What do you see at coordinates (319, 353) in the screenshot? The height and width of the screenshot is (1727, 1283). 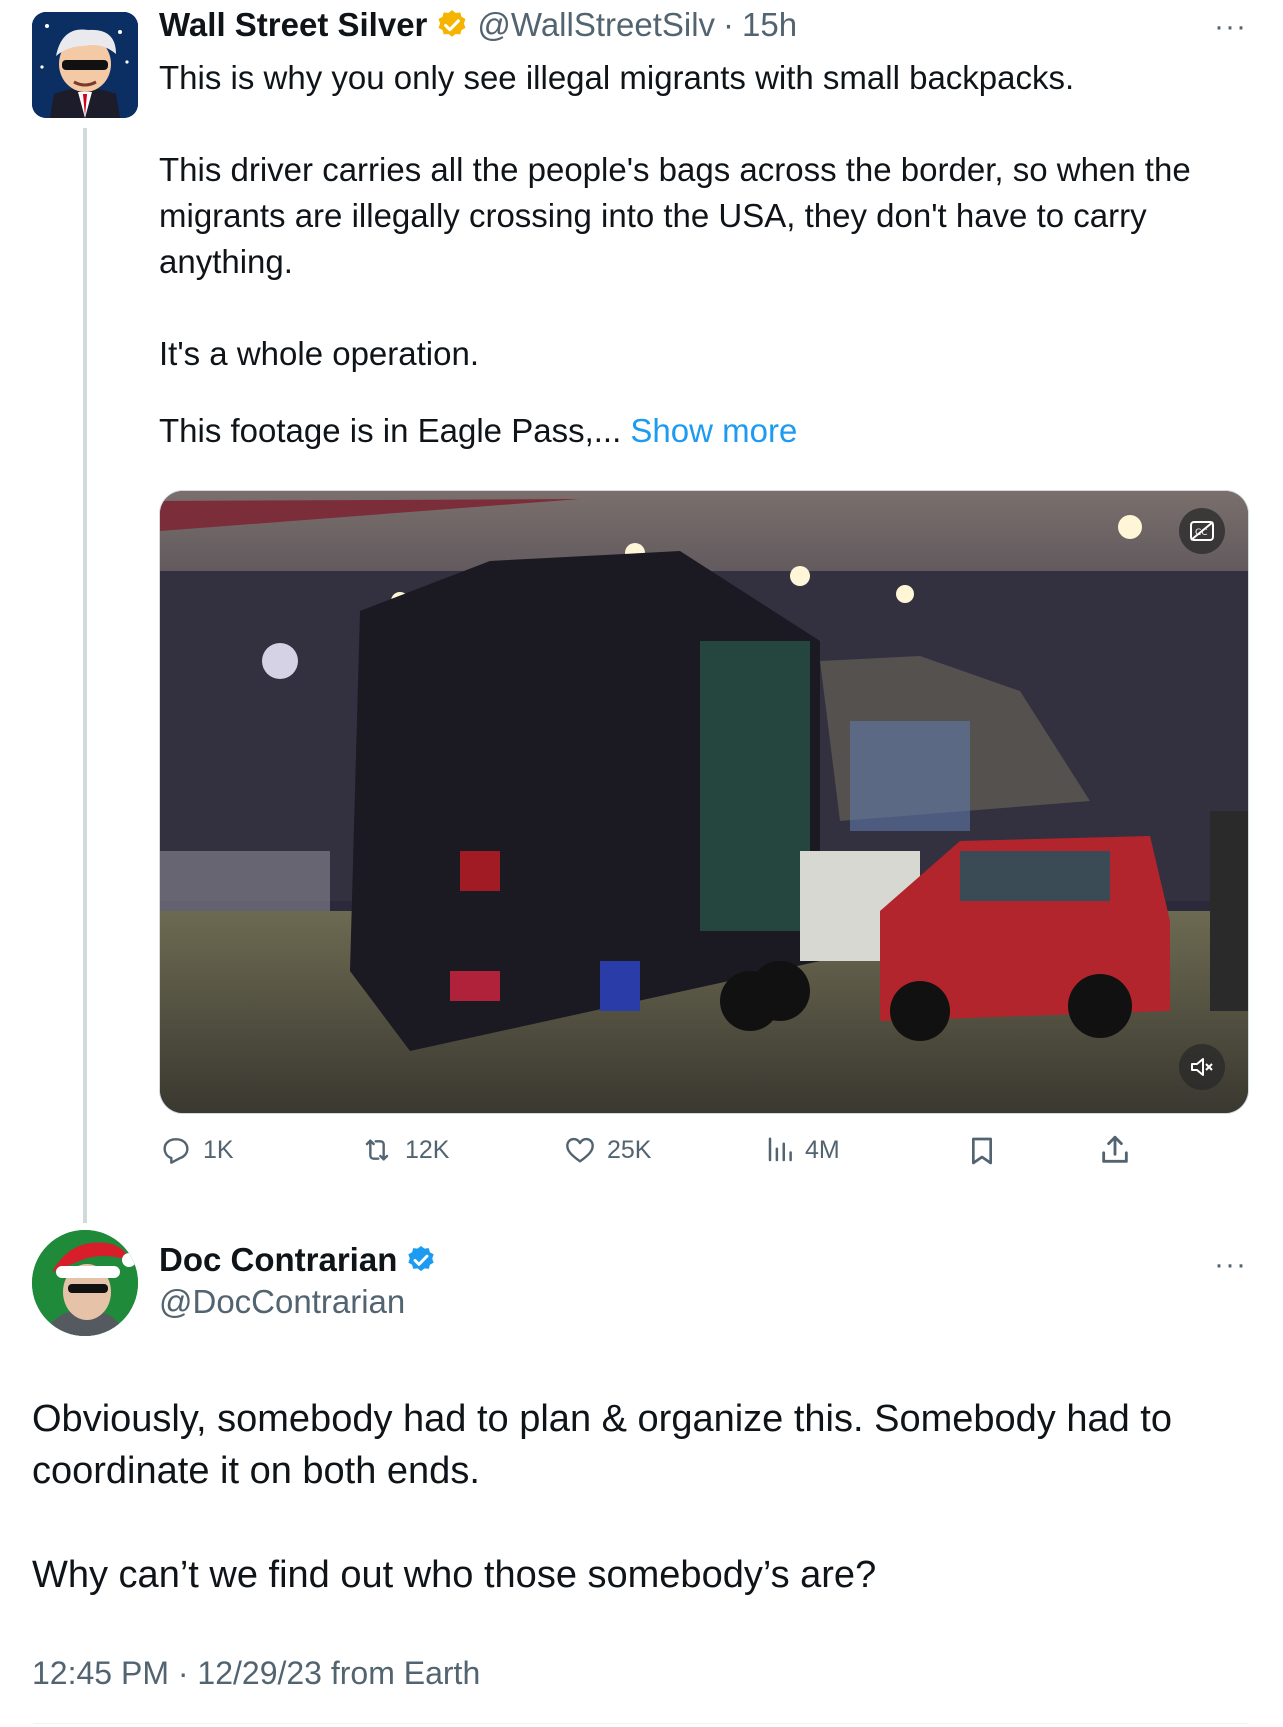 I see `tweet-paragraph: It's a whole operation.` at bounding box center [319, 353].